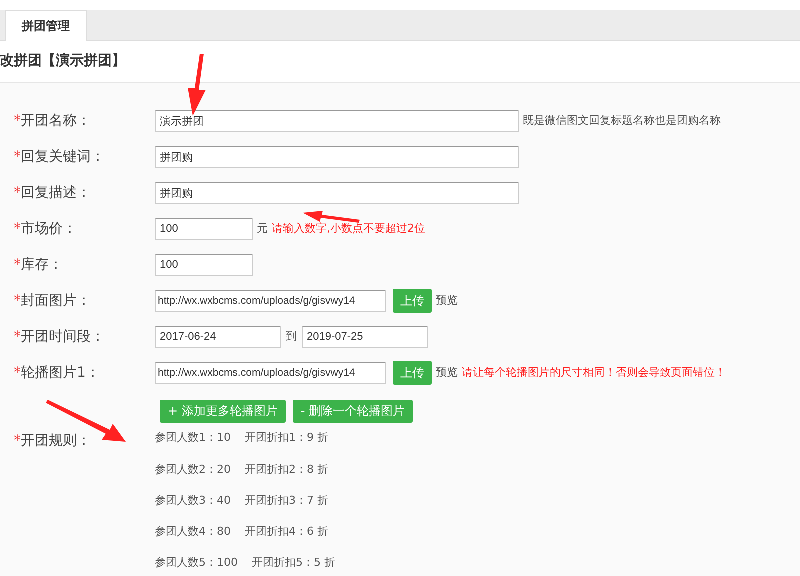  Describe the element at coordinates (53, 193) in the screenshot. I see `field-label: *回复描述：` at that location.